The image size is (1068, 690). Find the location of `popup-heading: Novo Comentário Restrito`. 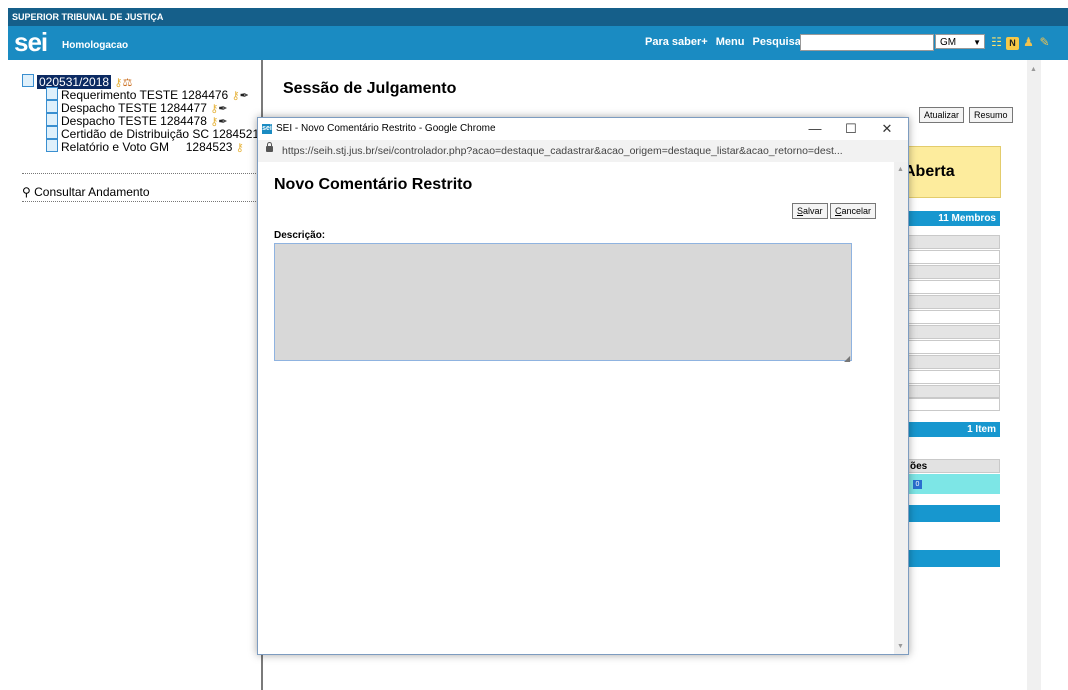

popup-heading: Novo Comentário Restrito is located at coordinates (373, 184).